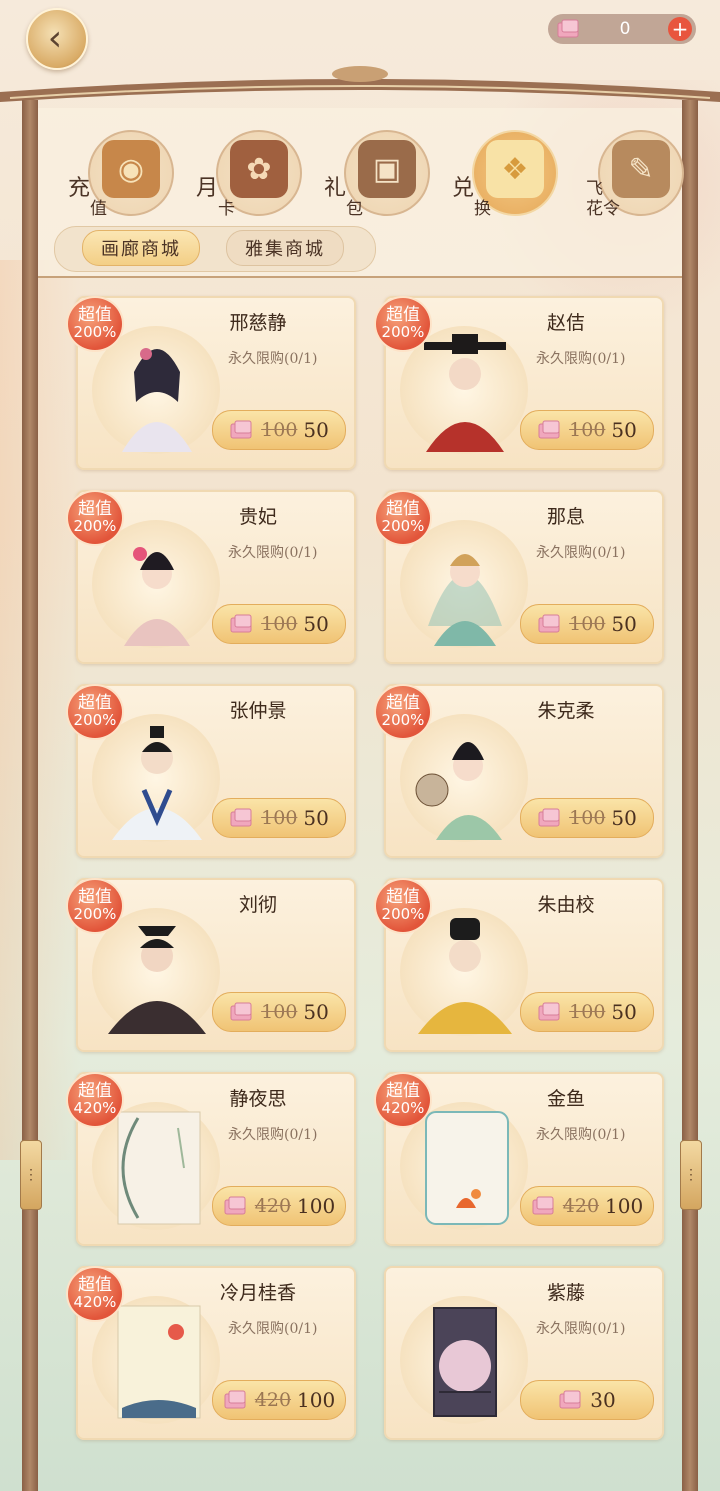 The image size is (720, 1491). What do you see at coordinates (519, 965) in the screenshot?
I see `shop-item-card: 朱由校 100 50 超值 200%` at bounding box center [519, 965].